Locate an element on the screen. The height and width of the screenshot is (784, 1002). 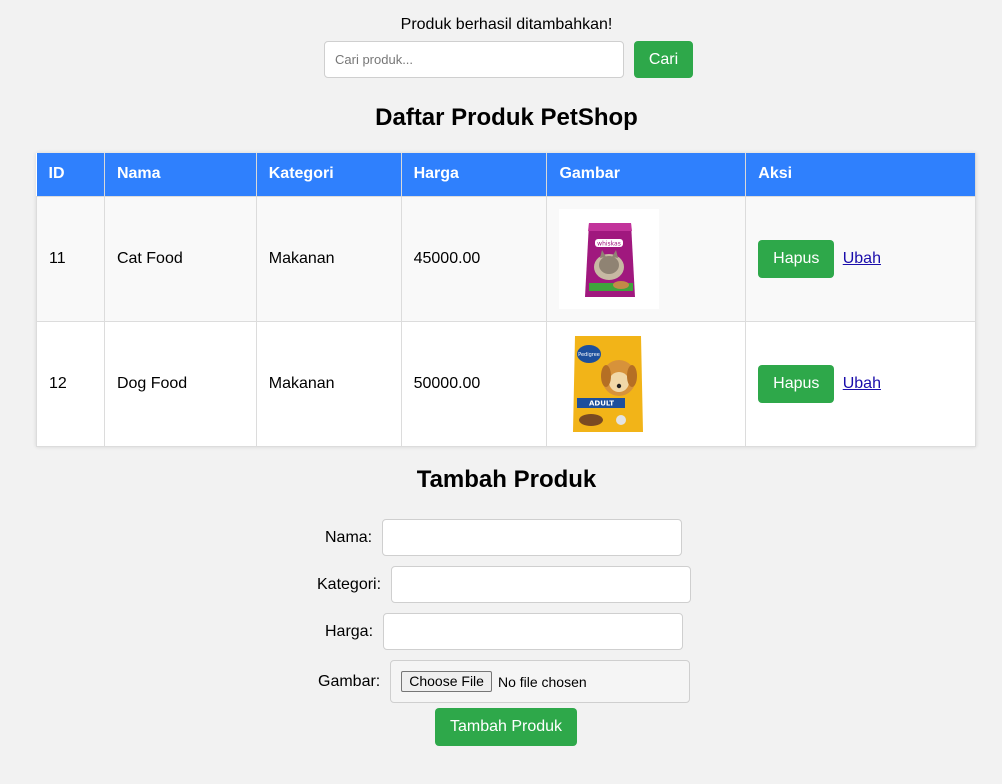
add-product-button: Tambah Produk is located at coordinates (506, 727).